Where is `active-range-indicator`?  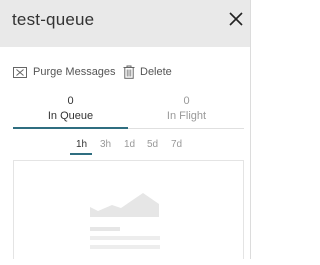 active-range-indicator is located at coordinates (81, 154).